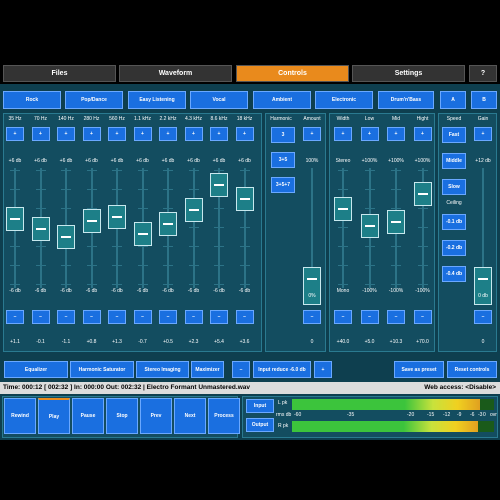 The height and width of the screenshot is (500, 500). Describe the element at coordinates (40, 134) in the screenshot. I see `eq-band-1-plus-button: +` at that location.